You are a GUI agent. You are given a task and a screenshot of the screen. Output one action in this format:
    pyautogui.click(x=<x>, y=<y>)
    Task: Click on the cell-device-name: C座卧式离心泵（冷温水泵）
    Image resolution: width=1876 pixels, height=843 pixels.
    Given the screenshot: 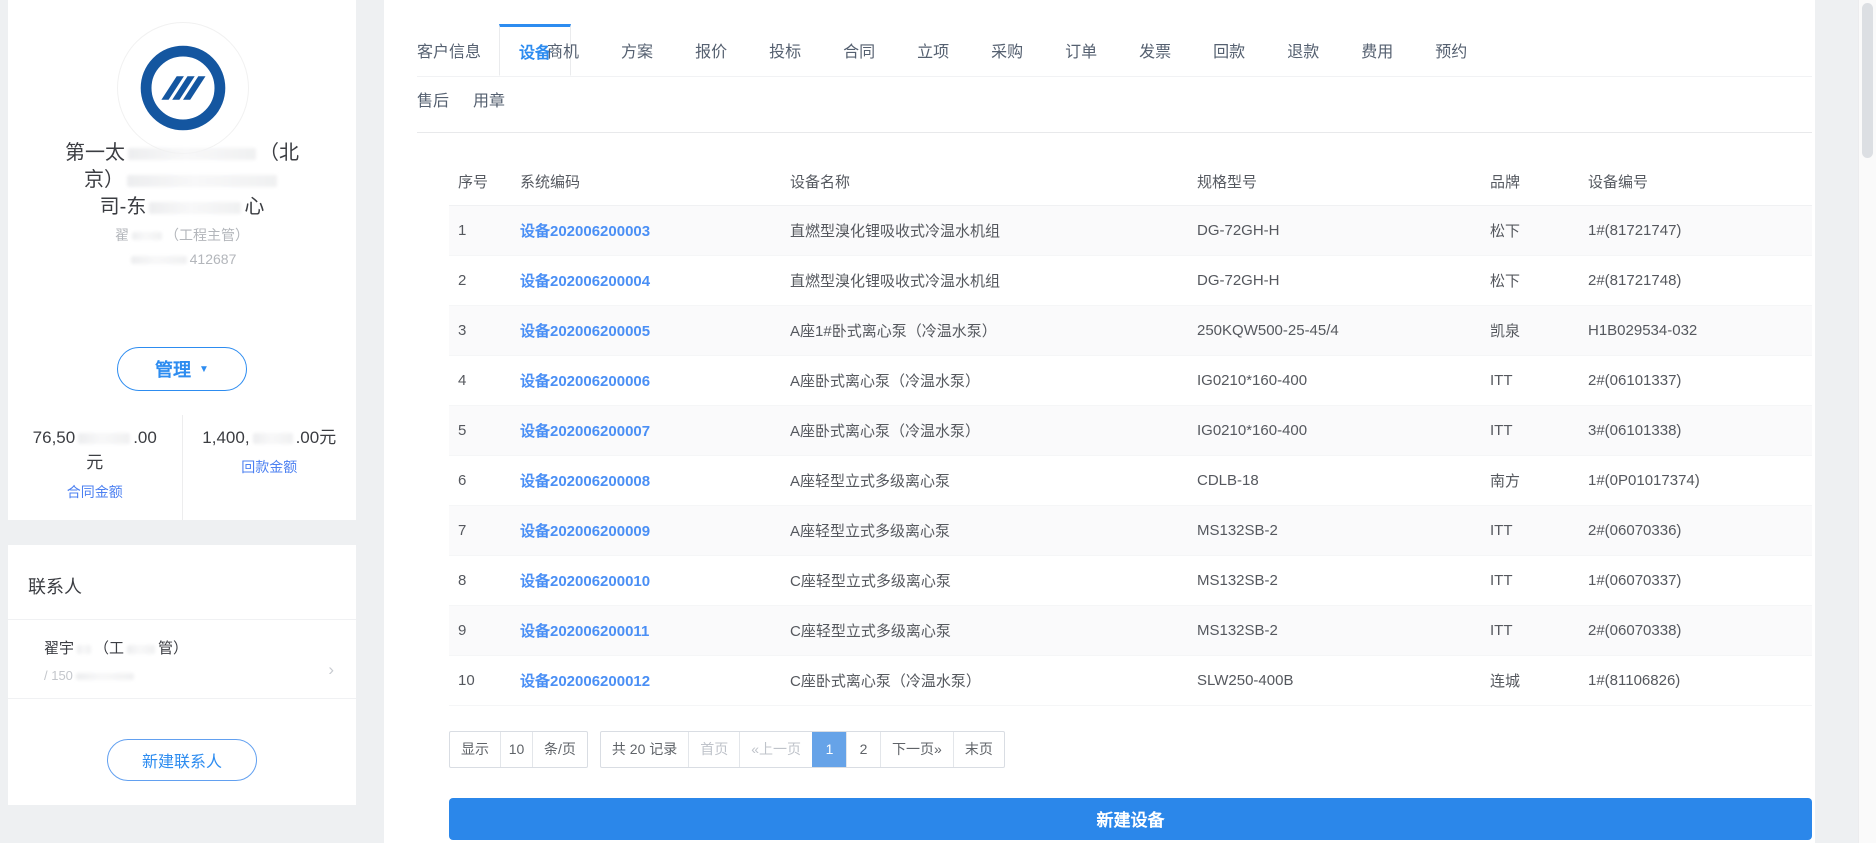 What is the action you would take?
    pyautogui.click(x=984, y=680)
    